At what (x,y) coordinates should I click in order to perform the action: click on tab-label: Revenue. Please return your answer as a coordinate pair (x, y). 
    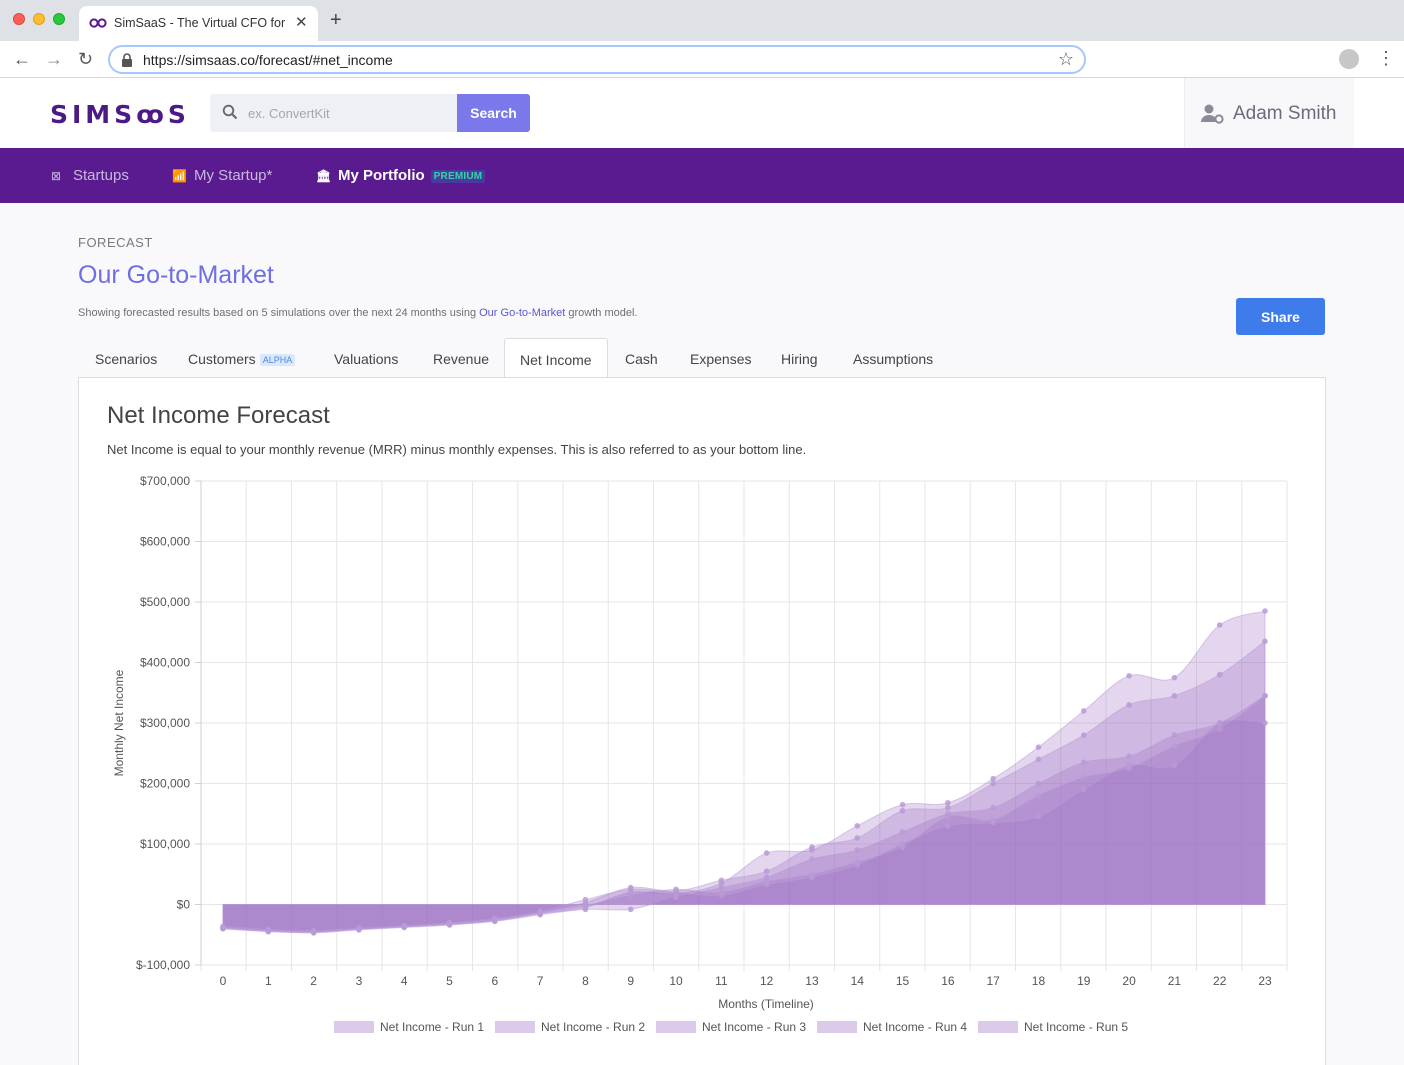
    Looking at the image, I should click on (461, 359).